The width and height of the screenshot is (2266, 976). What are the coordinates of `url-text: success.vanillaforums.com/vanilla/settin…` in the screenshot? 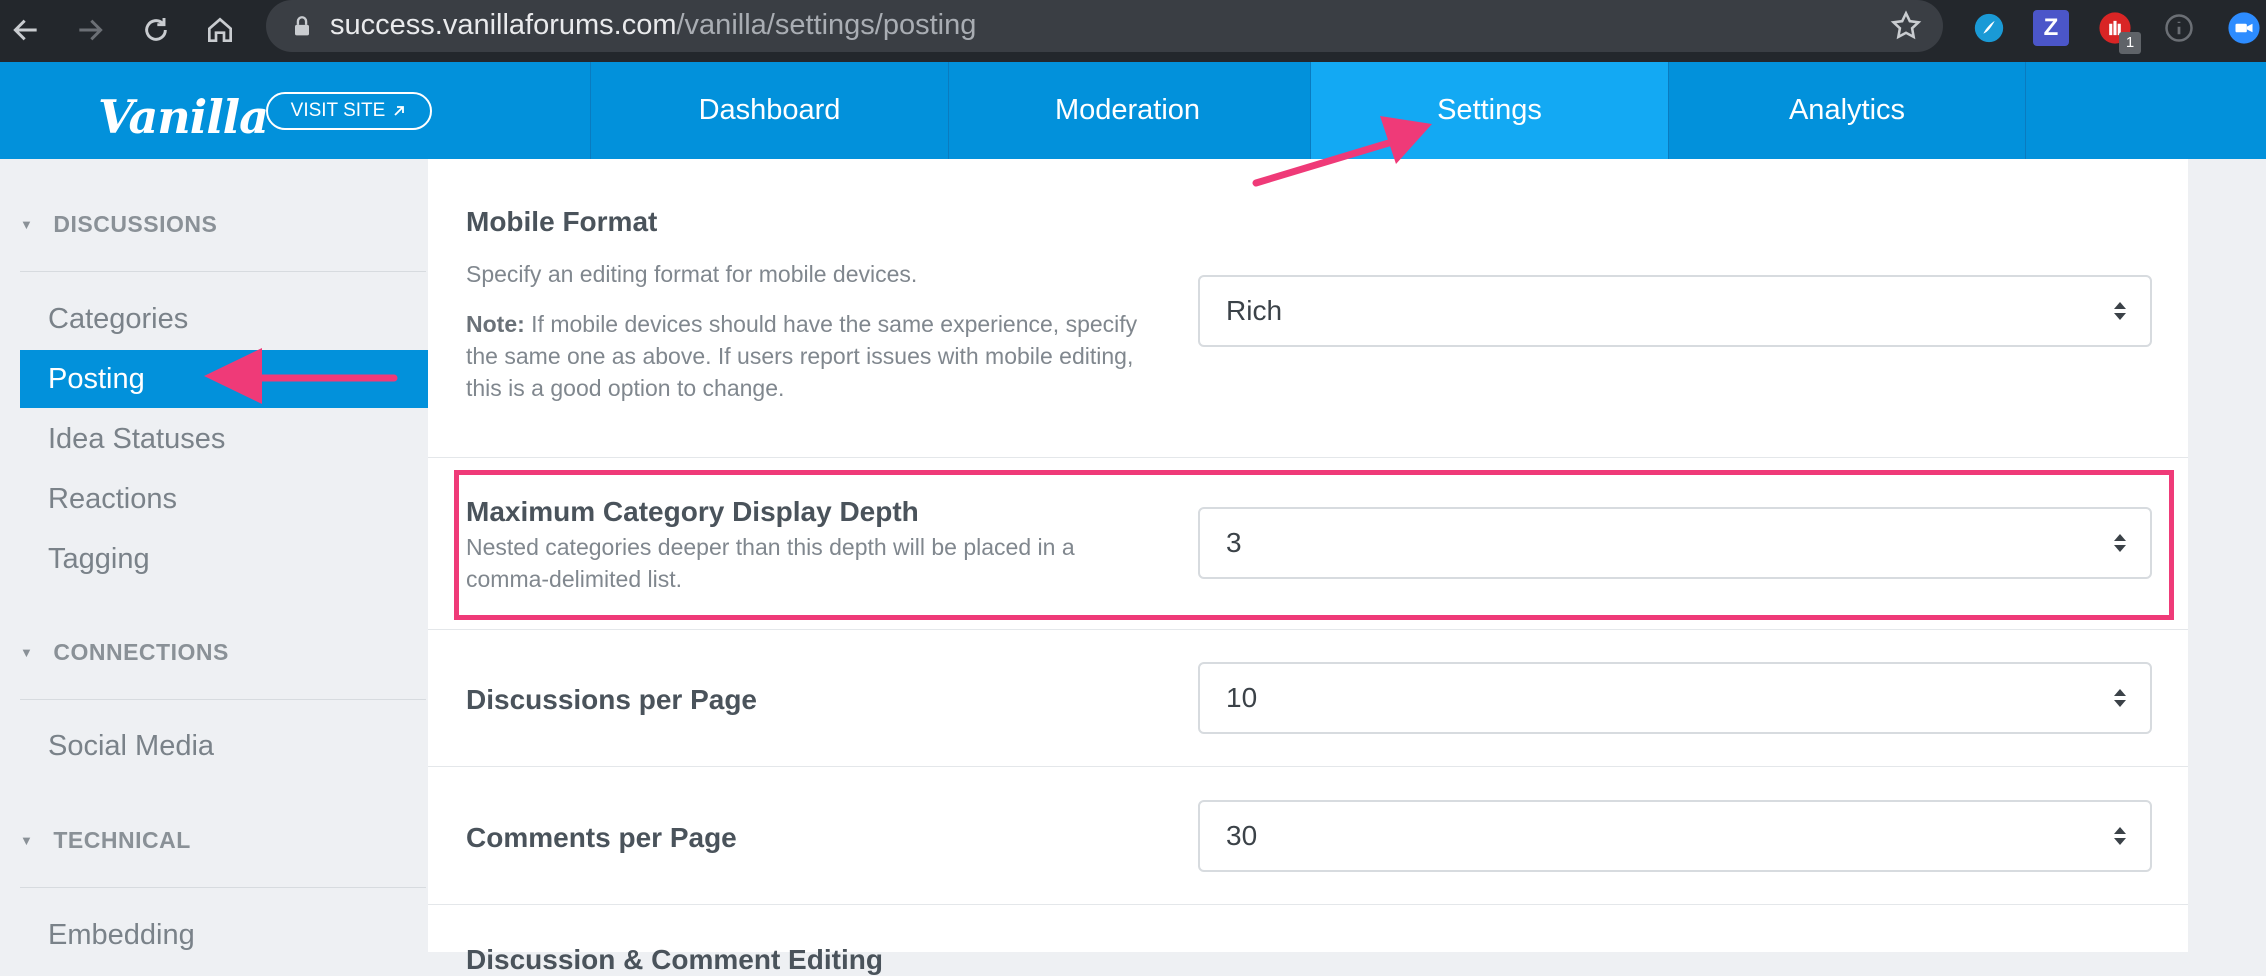 It's located at (653, 25).